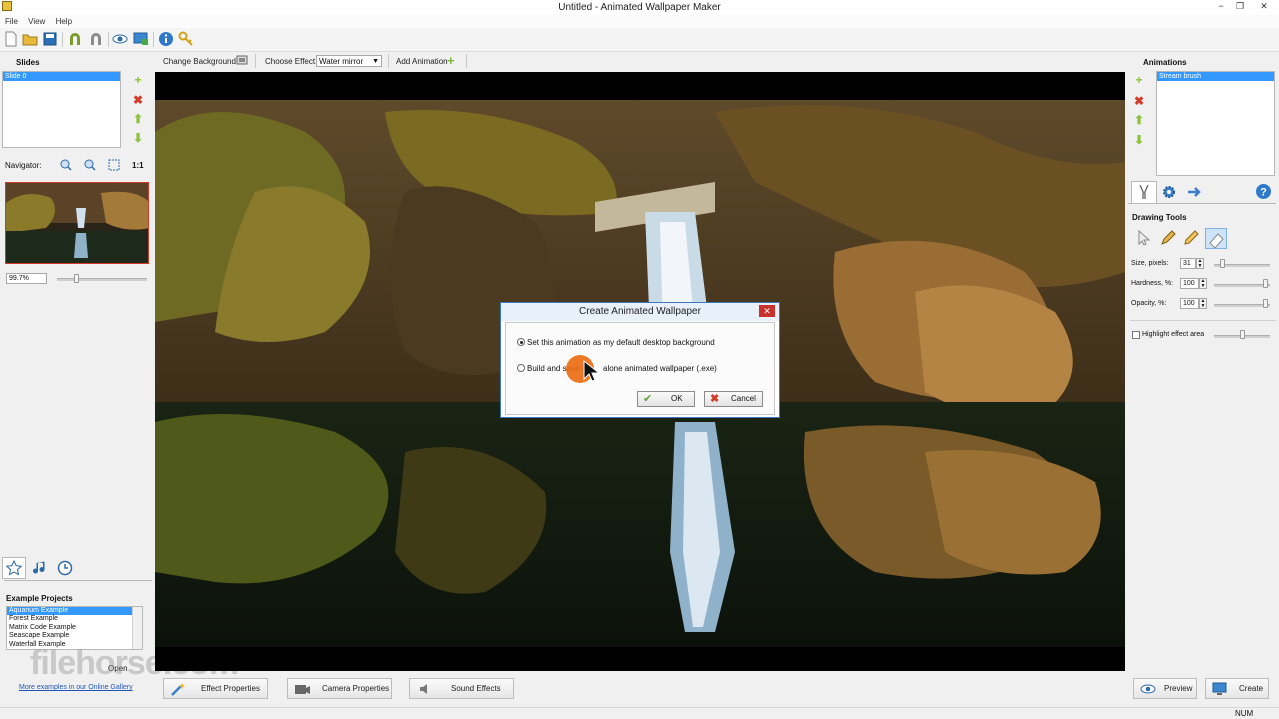 The height and width of the screenshot is (719, 1279). What do you see at coordinates (61, 76) in the screenshot?
I see `slide-item: Slide 0` at bounding box center [61, 76].